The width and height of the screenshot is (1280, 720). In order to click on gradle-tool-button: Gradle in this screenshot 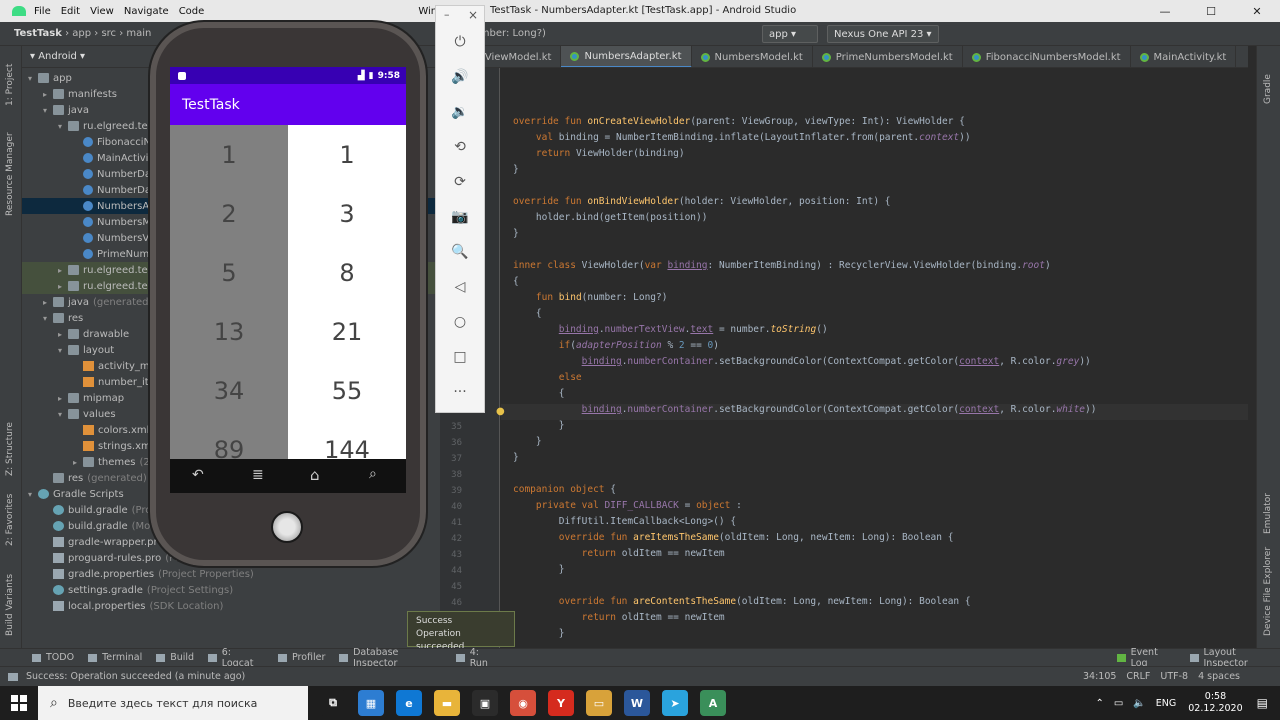, I will do `click(1268, 89)`.